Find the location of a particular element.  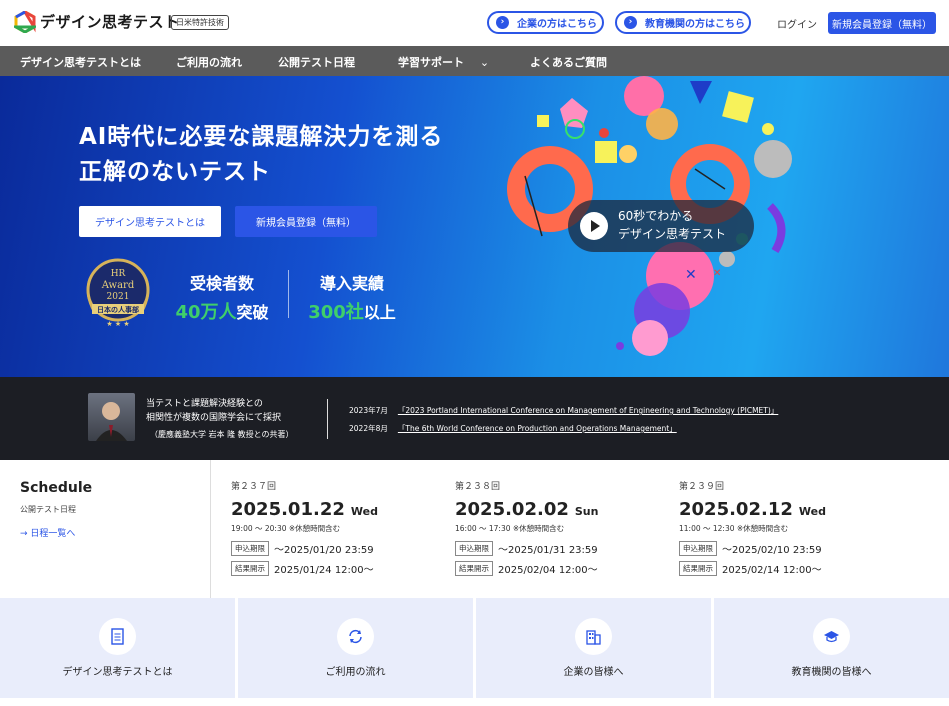

nav-item-learning: 学習サポート ⌄ is located at coordinates (443, 62).